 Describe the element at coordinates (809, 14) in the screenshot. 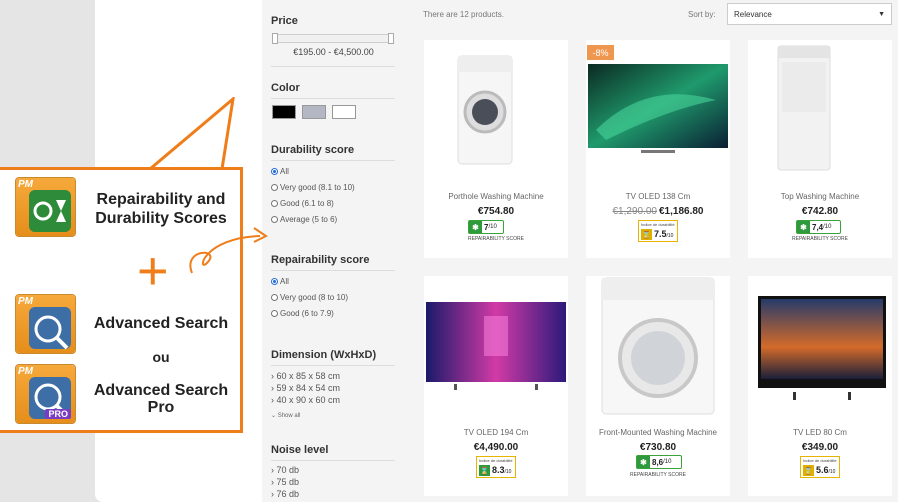

I see `sort-select: Relevance ▼` at that location.